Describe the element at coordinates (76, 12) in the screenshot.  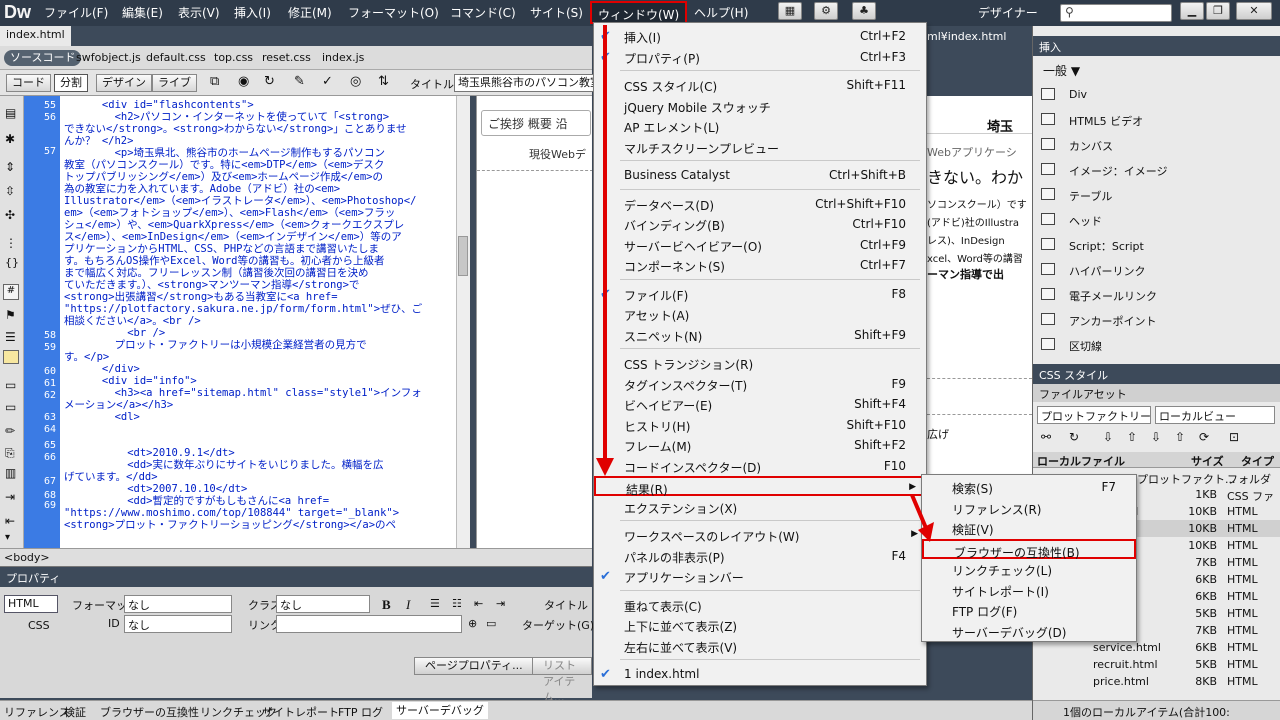
I see `menu-0: ファイル(F)` at that location.